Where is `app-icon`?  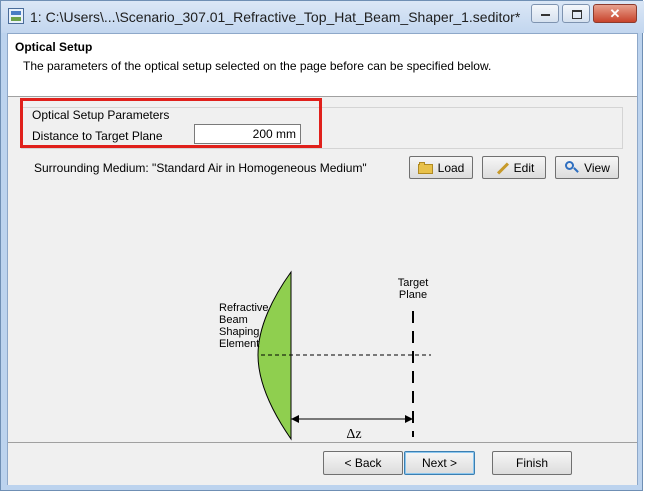 app-icon is located at coordinates (16, 16).